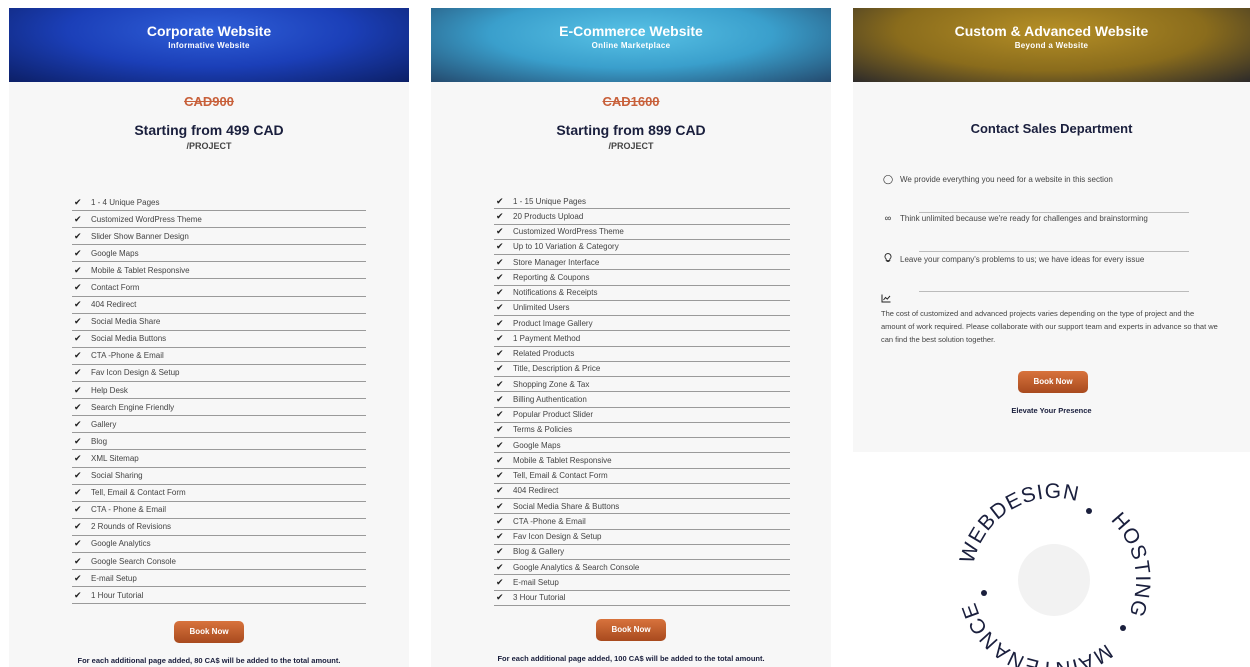 The image size is (1250, 667). What do you see at coordinates (642, 400) in the screenshot?
I see `feature-item: ✔ Billing Authentication` at bounding box center [642, 400].